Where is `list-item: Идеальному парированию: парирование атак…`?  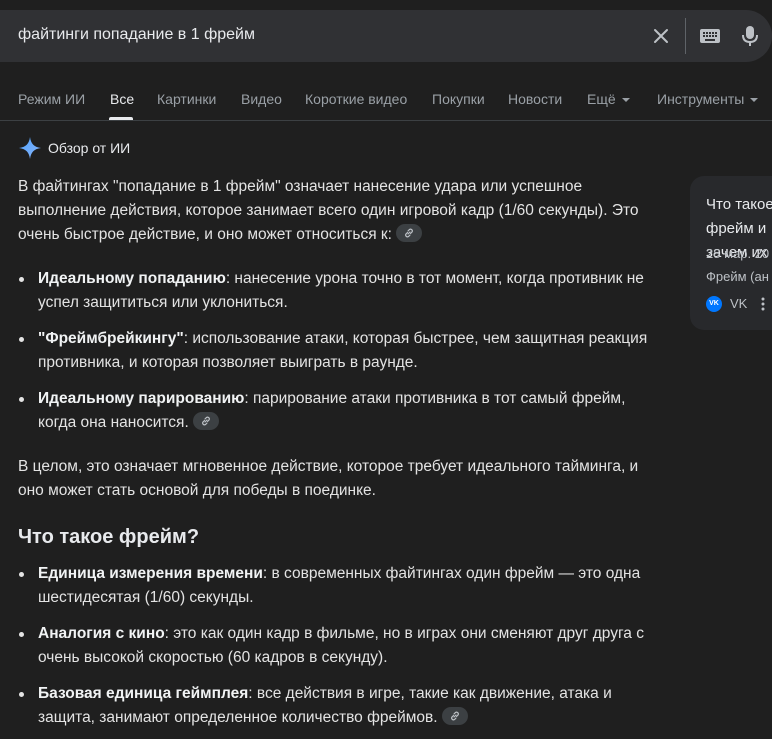
list-item: Идеальному парированию: парирование атак… is located at coordinates (333, 411).